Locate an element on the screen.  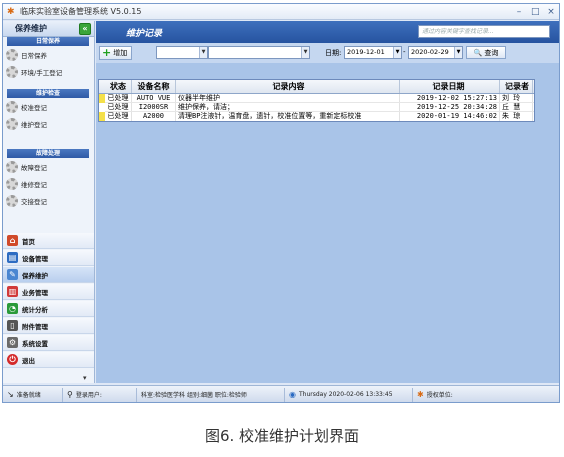
cell-device: A2000 is located at coordinates (154, 116).